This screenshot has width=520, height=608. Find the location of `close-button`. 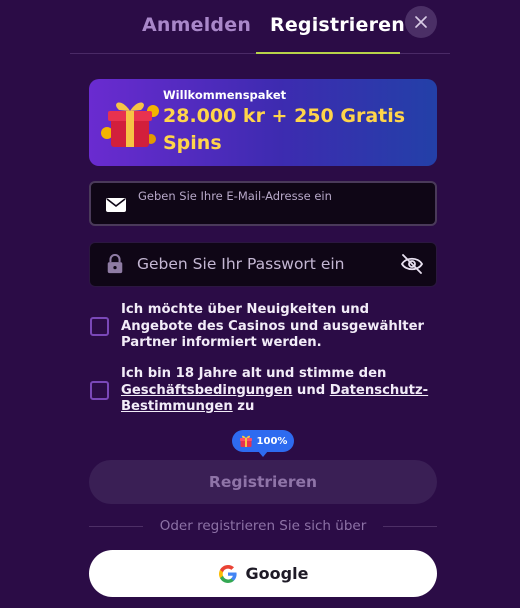

close-button is located at coordinates (421, 22).